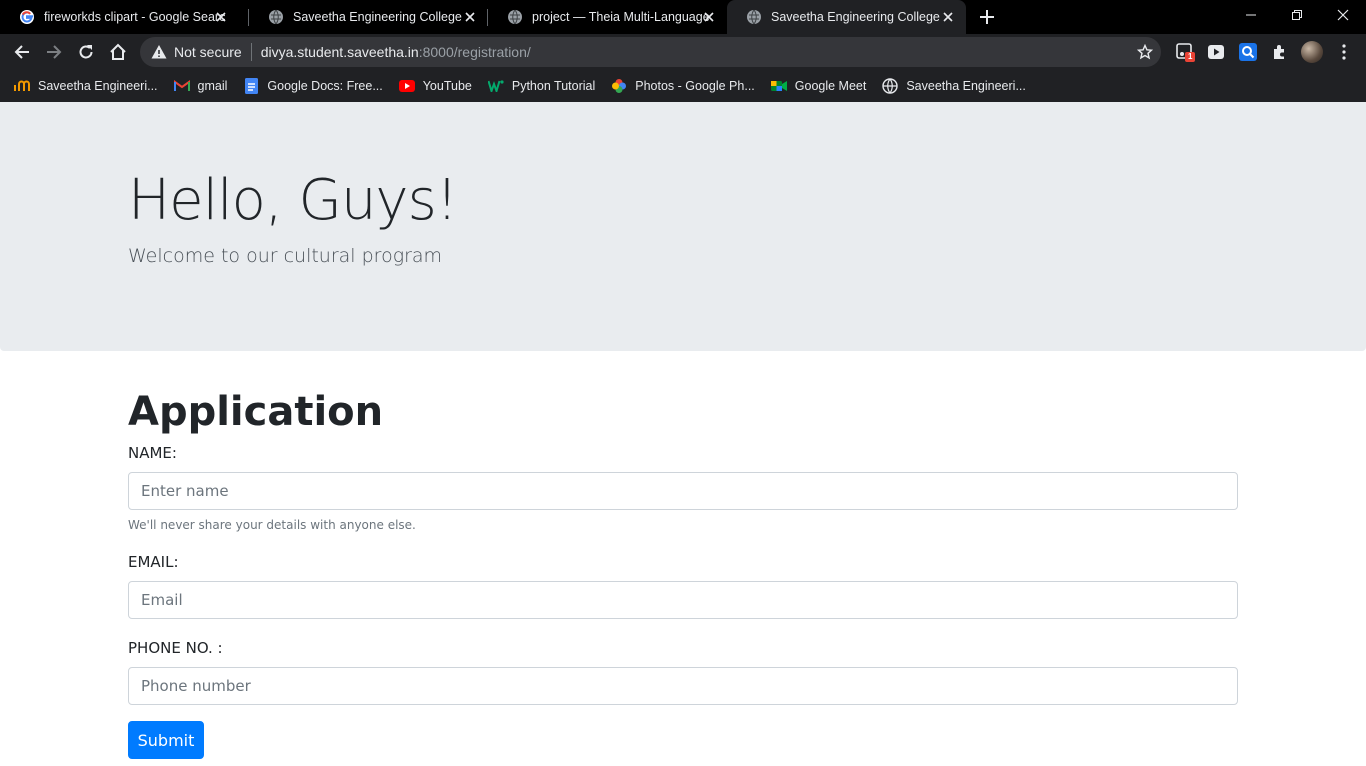 Image resolution: width=1366 pixels, height=766 pixels. I want to click on security-label: Not secure, so click(208, 52).